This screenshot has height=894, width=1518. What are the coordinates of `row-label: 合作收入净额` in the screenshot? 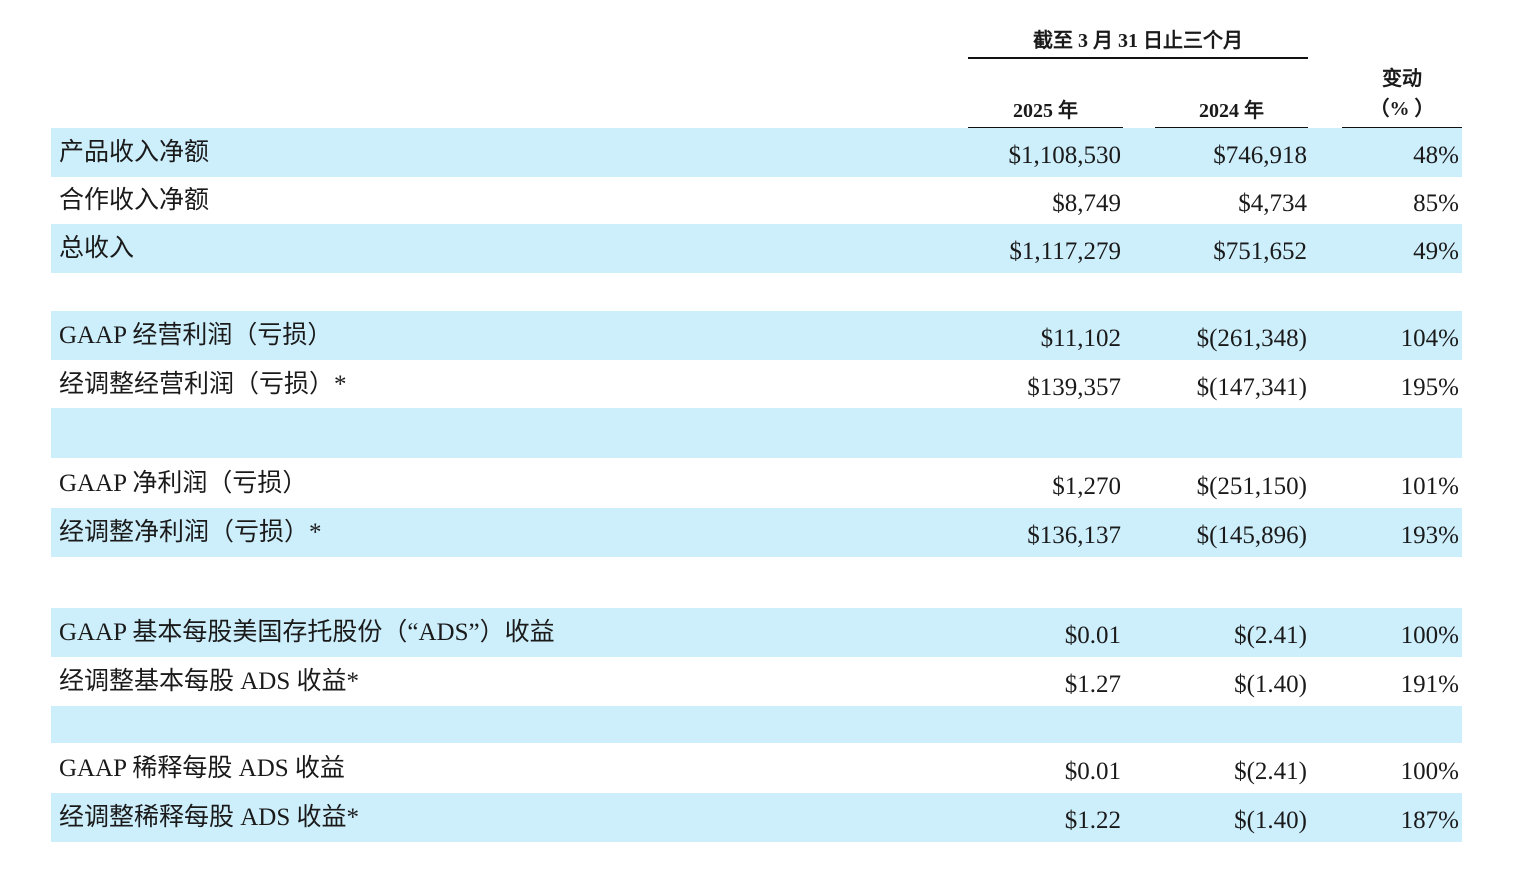 It's located at (134, 200).